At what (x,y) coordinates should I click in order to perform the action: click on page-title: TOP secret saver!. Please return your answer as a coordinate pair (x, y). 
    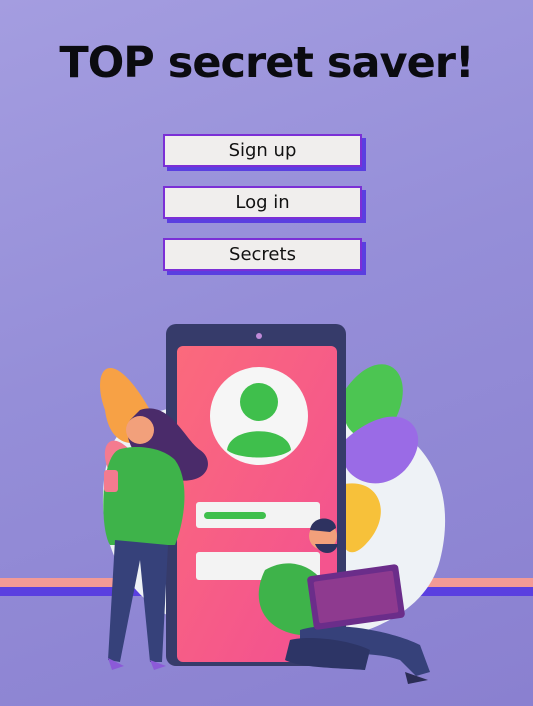
    Looking at the image, I should click on (266, 63).